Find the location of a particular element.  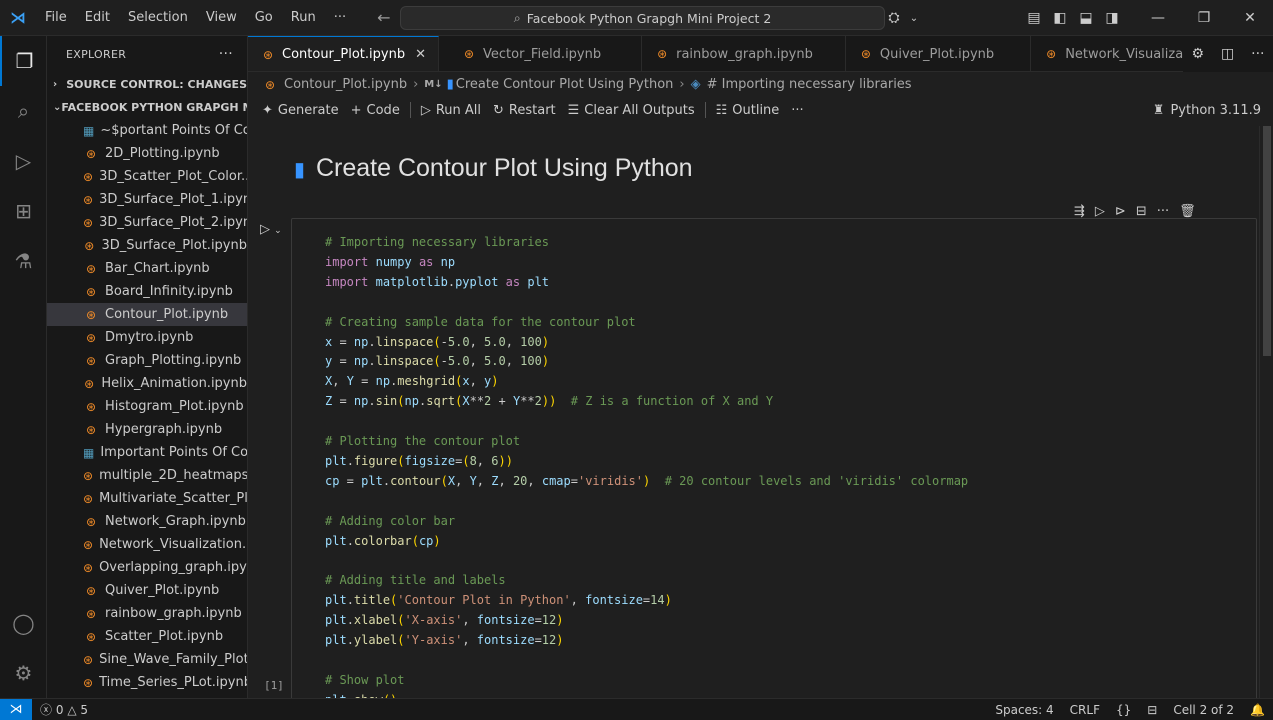

add-code-button: + Code is located at coordinates (375, 110).